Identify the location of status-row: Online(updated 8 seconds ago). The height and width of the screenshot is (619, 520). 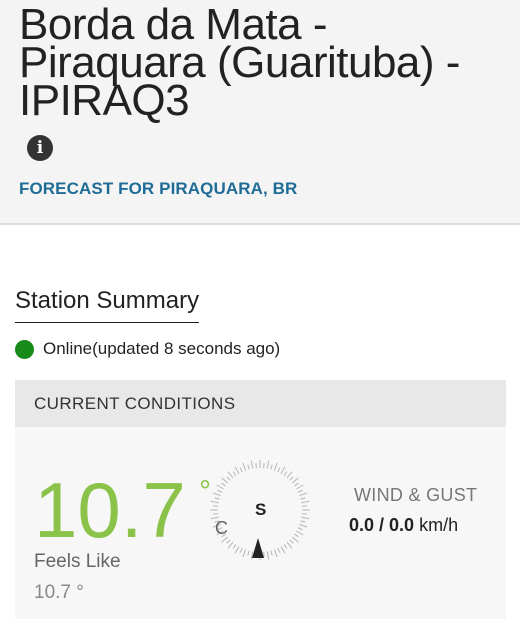
(147, 349).